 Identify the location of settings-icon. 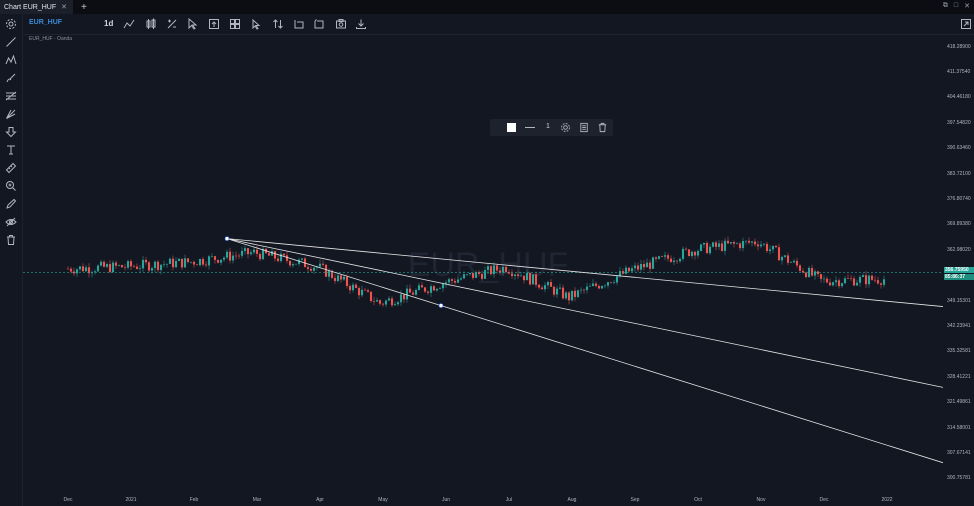
(11, 24).